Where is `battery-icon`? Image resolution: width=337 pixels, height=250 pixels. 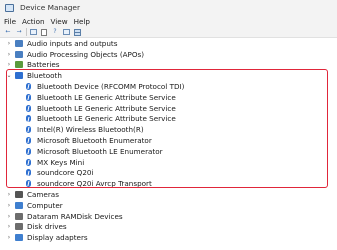 battery-icon is located at coordinates (19, 65).